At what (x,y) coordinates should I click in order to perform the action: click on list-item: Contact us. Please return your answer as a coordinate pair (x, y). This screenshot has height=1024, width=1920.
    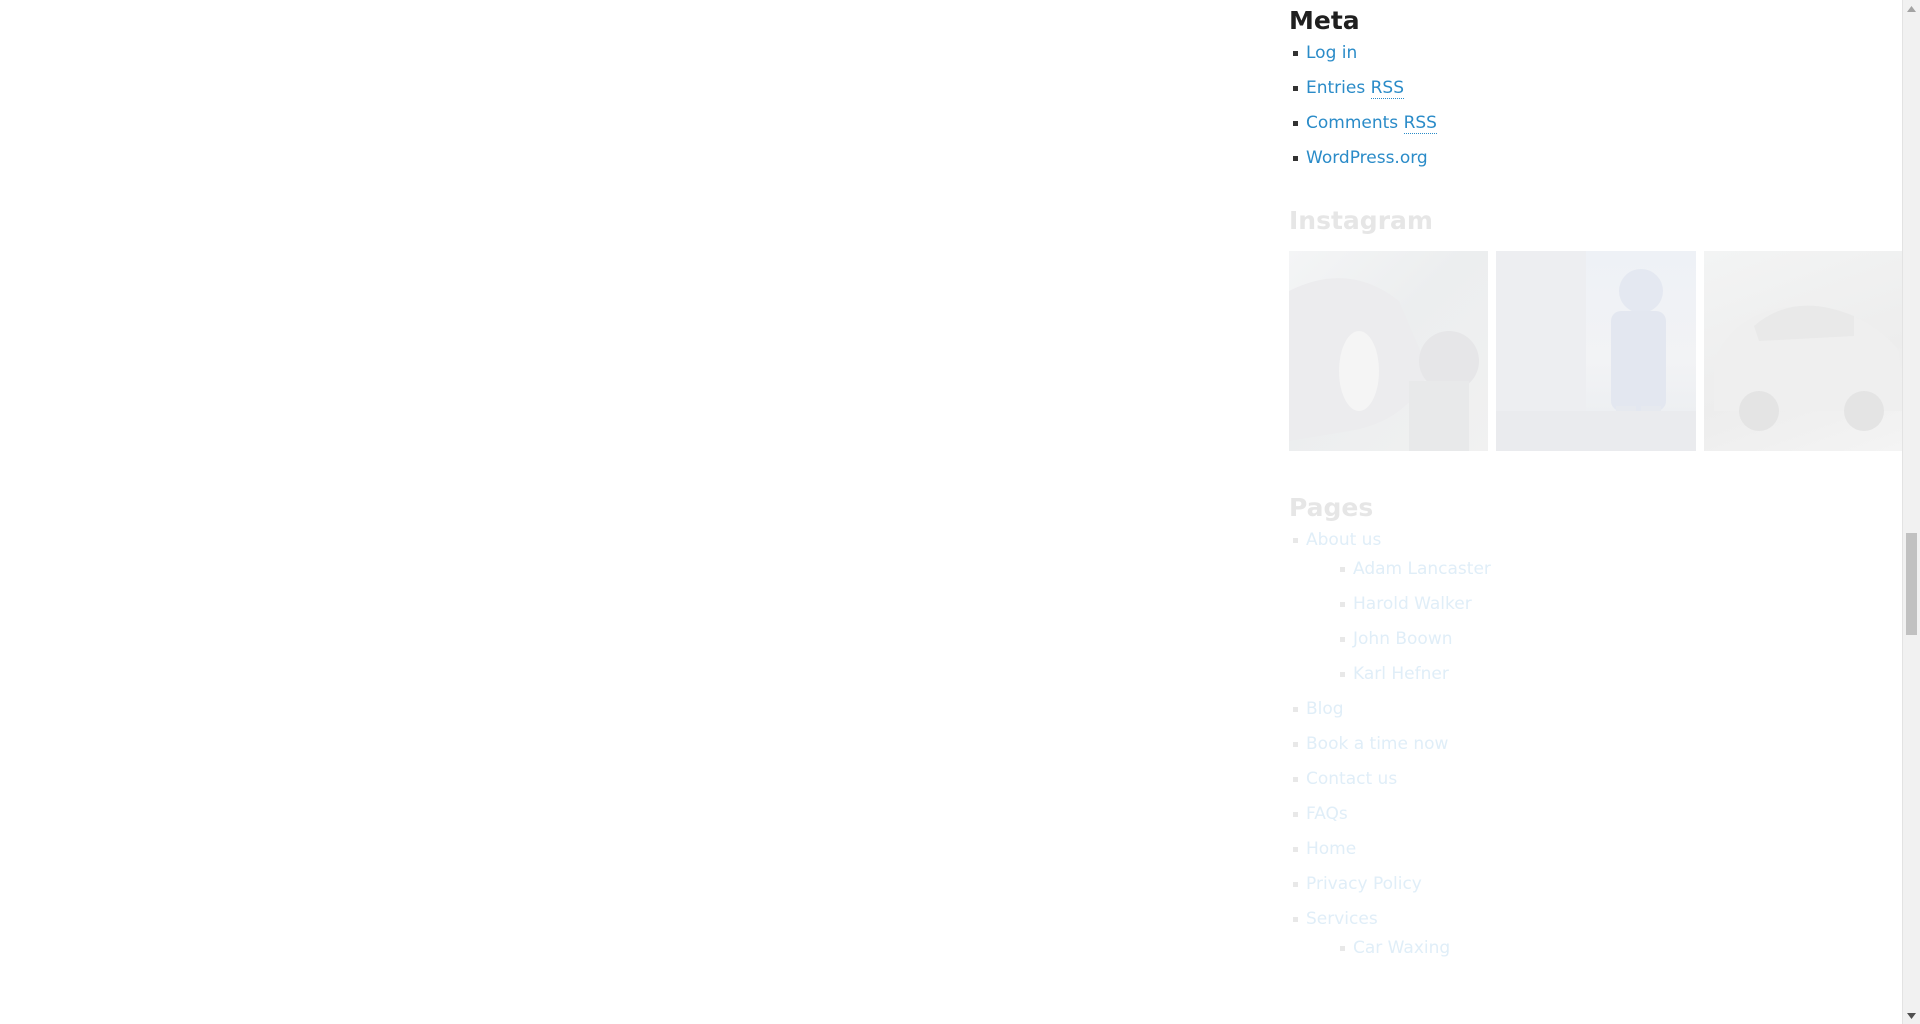
    Looking at the image, I should click on (1596, 779).